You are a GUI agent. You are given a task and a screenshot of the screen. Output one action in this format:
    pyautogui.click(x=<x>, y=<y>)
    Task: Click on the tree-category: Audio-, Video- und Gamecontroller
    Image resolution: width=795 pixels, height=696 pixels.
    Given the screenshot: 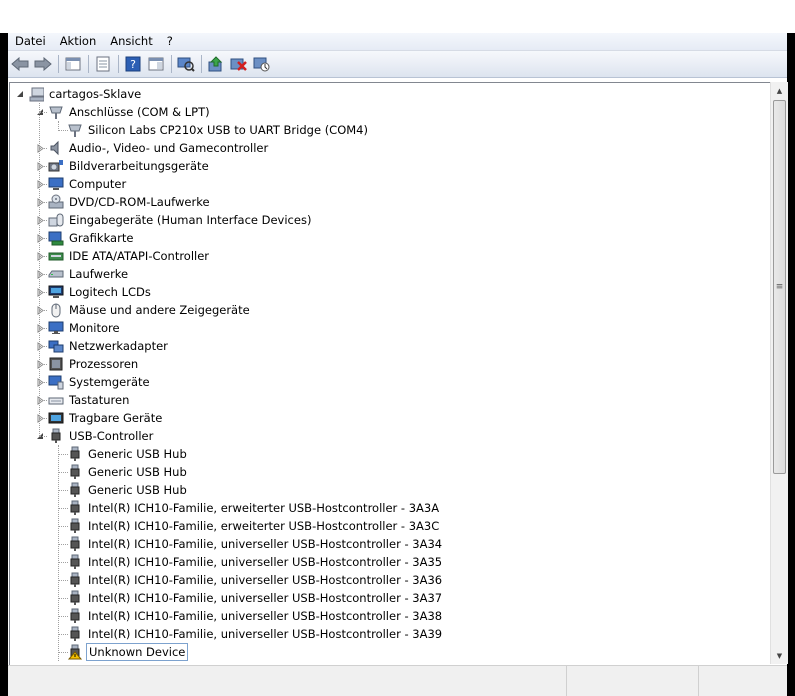 What is the action you would take?
    pyautogui.click(x=152, y=148)
    